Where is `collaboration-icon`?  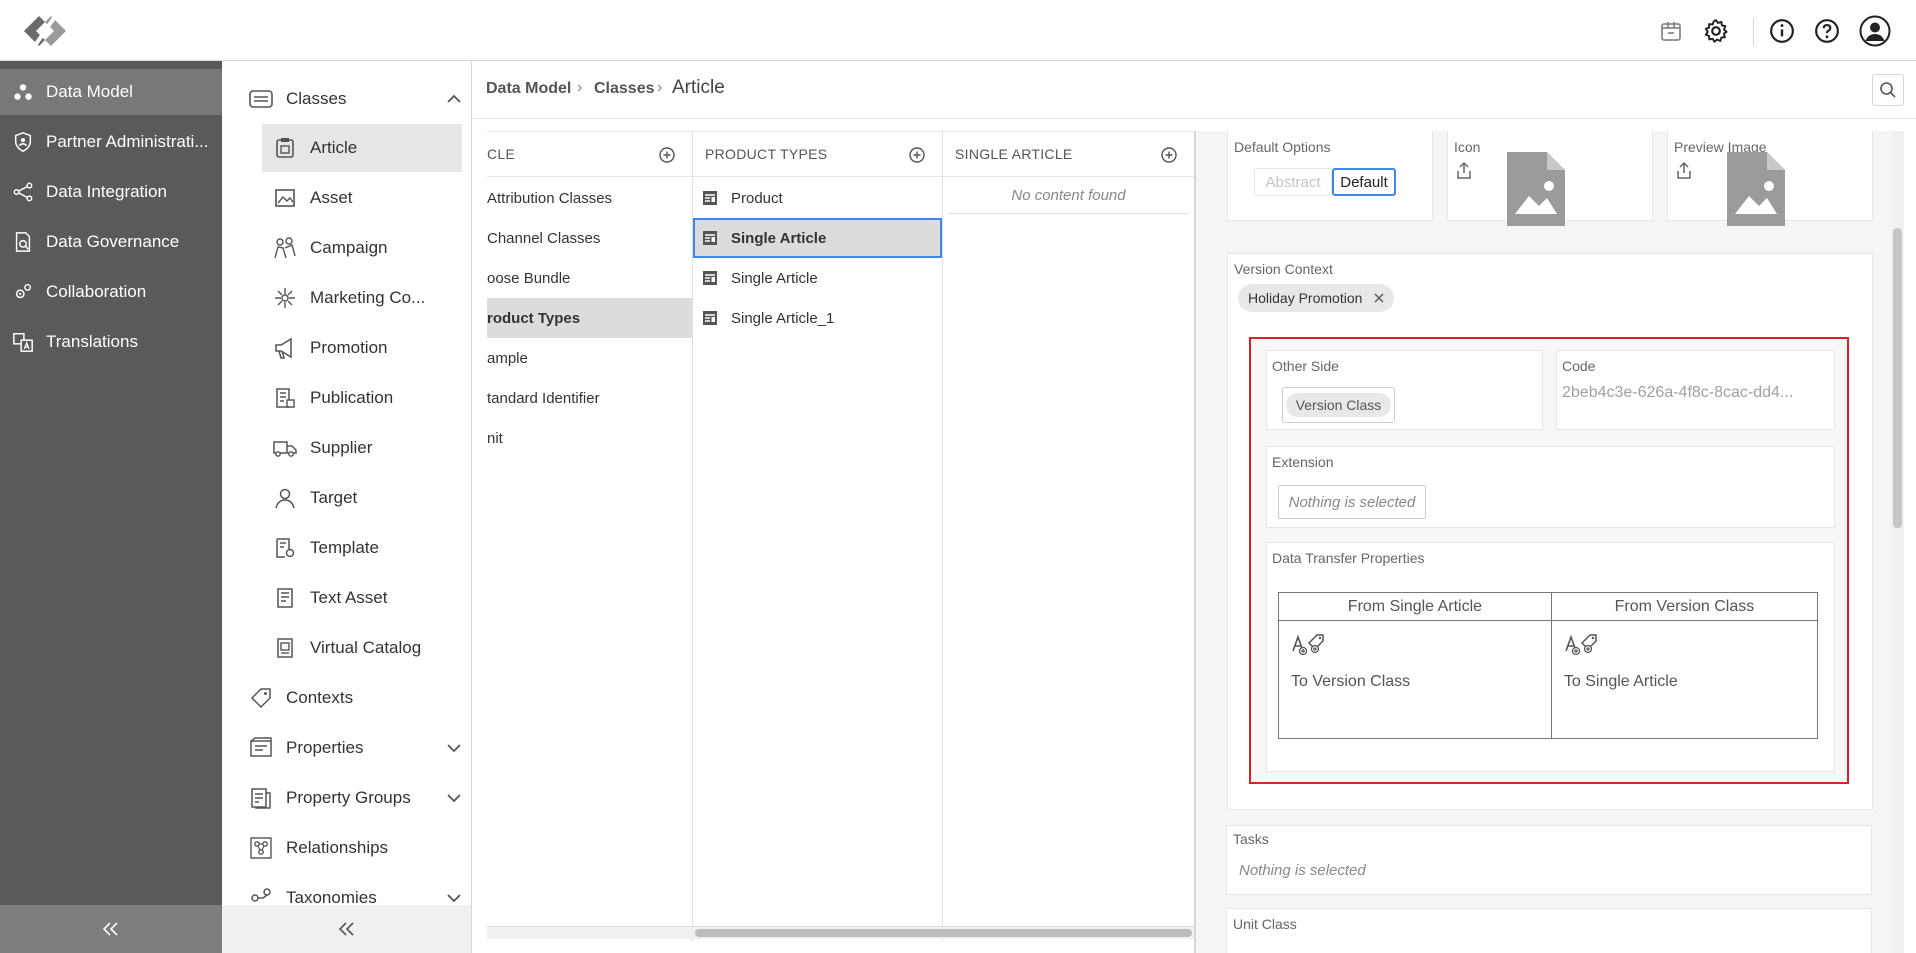
collaboration-icon is located at coordinates (23, 292).